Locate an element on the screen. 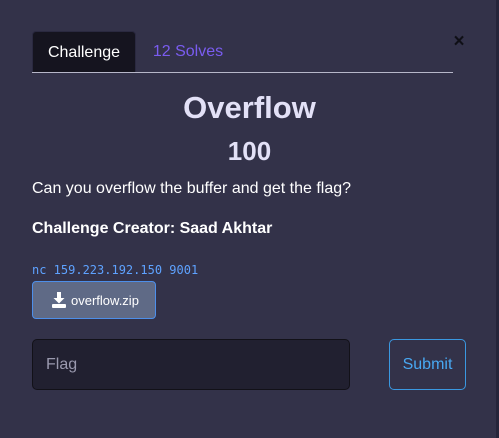 The width and height of the screenshot is (499, 438). challenge-title: Overflow is located at coordinates (249, 107).